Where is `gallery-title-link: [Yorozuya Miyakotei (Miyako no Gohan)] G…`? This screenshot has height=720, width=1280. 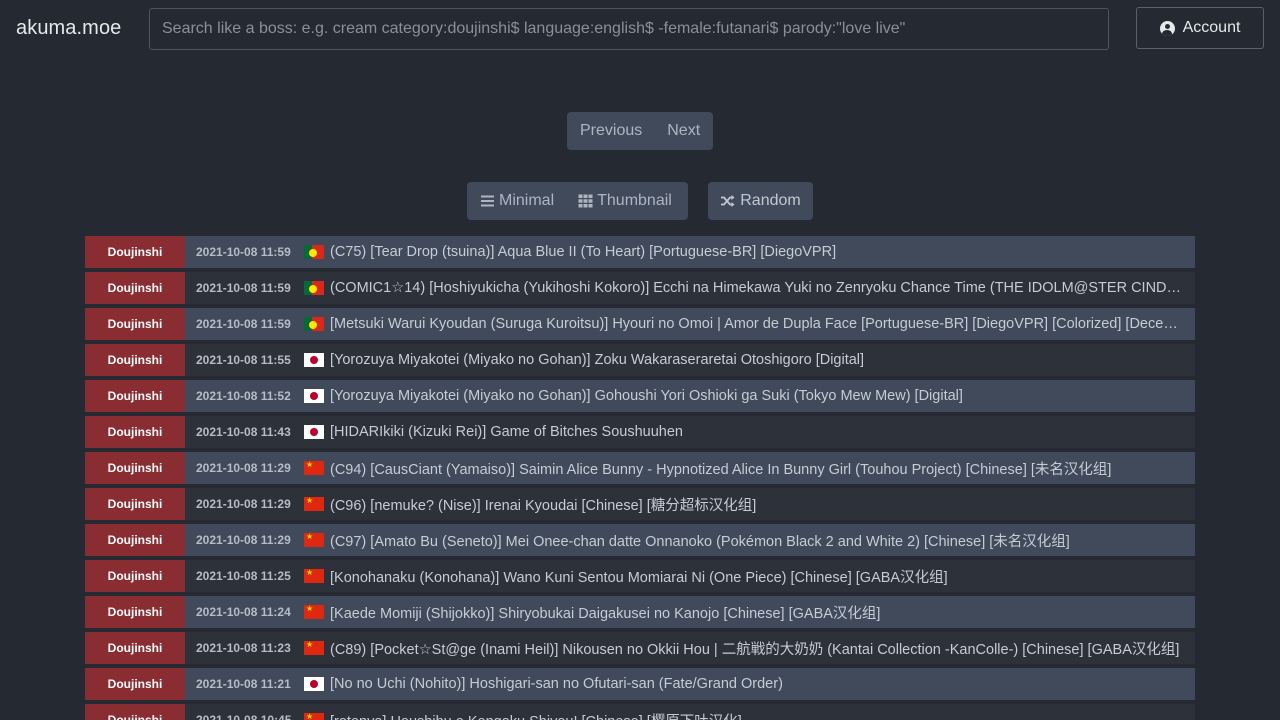
gallery-title-link: [Yorozuya Miyakotei (Miyako no Gohan)] G… is located at coordinates (762, 396).